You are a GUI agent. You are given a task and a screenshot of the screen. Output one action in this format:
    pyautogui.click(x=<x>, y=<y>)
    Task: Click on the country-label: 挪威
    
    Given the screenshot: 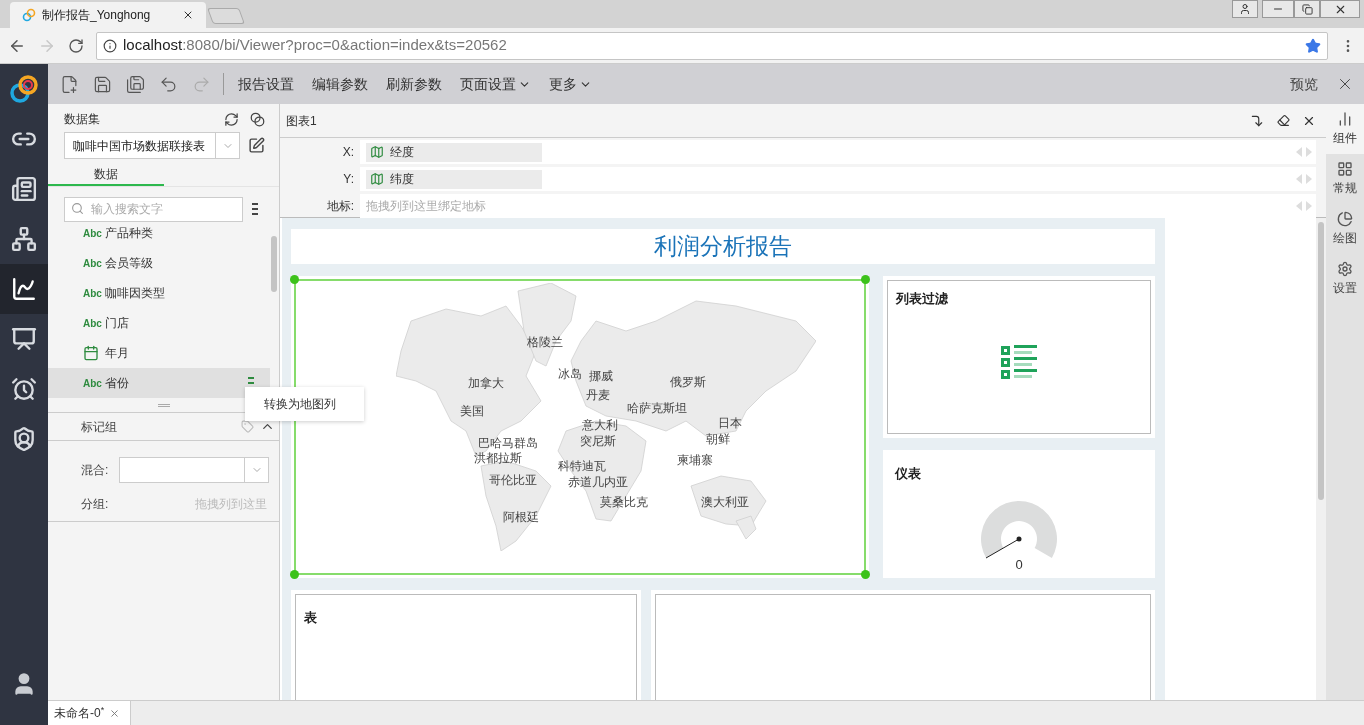 What is the action you would take?
    pyautogui.click(x=601, y=376)
    